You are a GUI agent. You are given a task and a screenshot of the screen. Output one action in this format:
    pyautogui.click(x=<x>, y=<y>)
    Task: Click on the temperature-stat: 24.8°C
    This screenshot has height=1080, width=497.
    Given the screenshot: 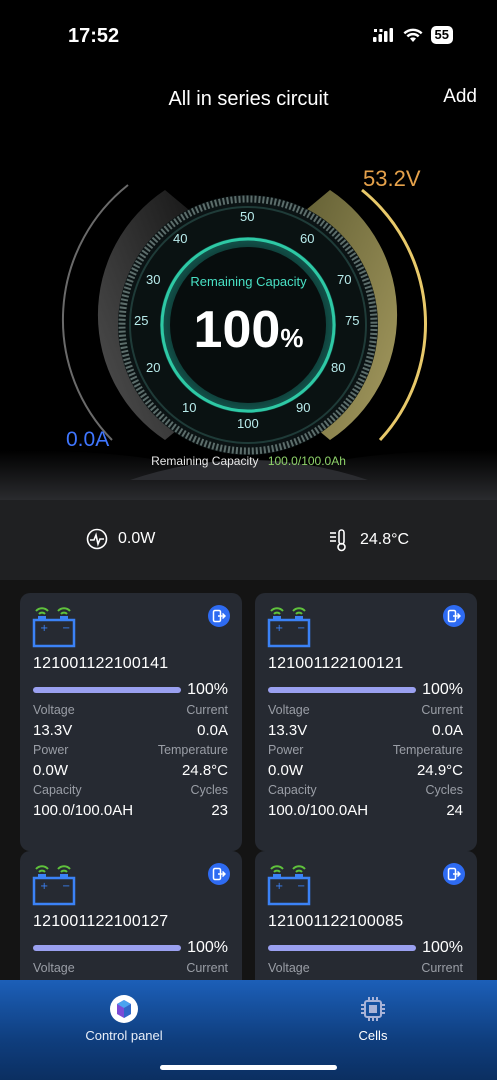 What is the action you would take?
    pyautogui.click(x=368, y=540)
    